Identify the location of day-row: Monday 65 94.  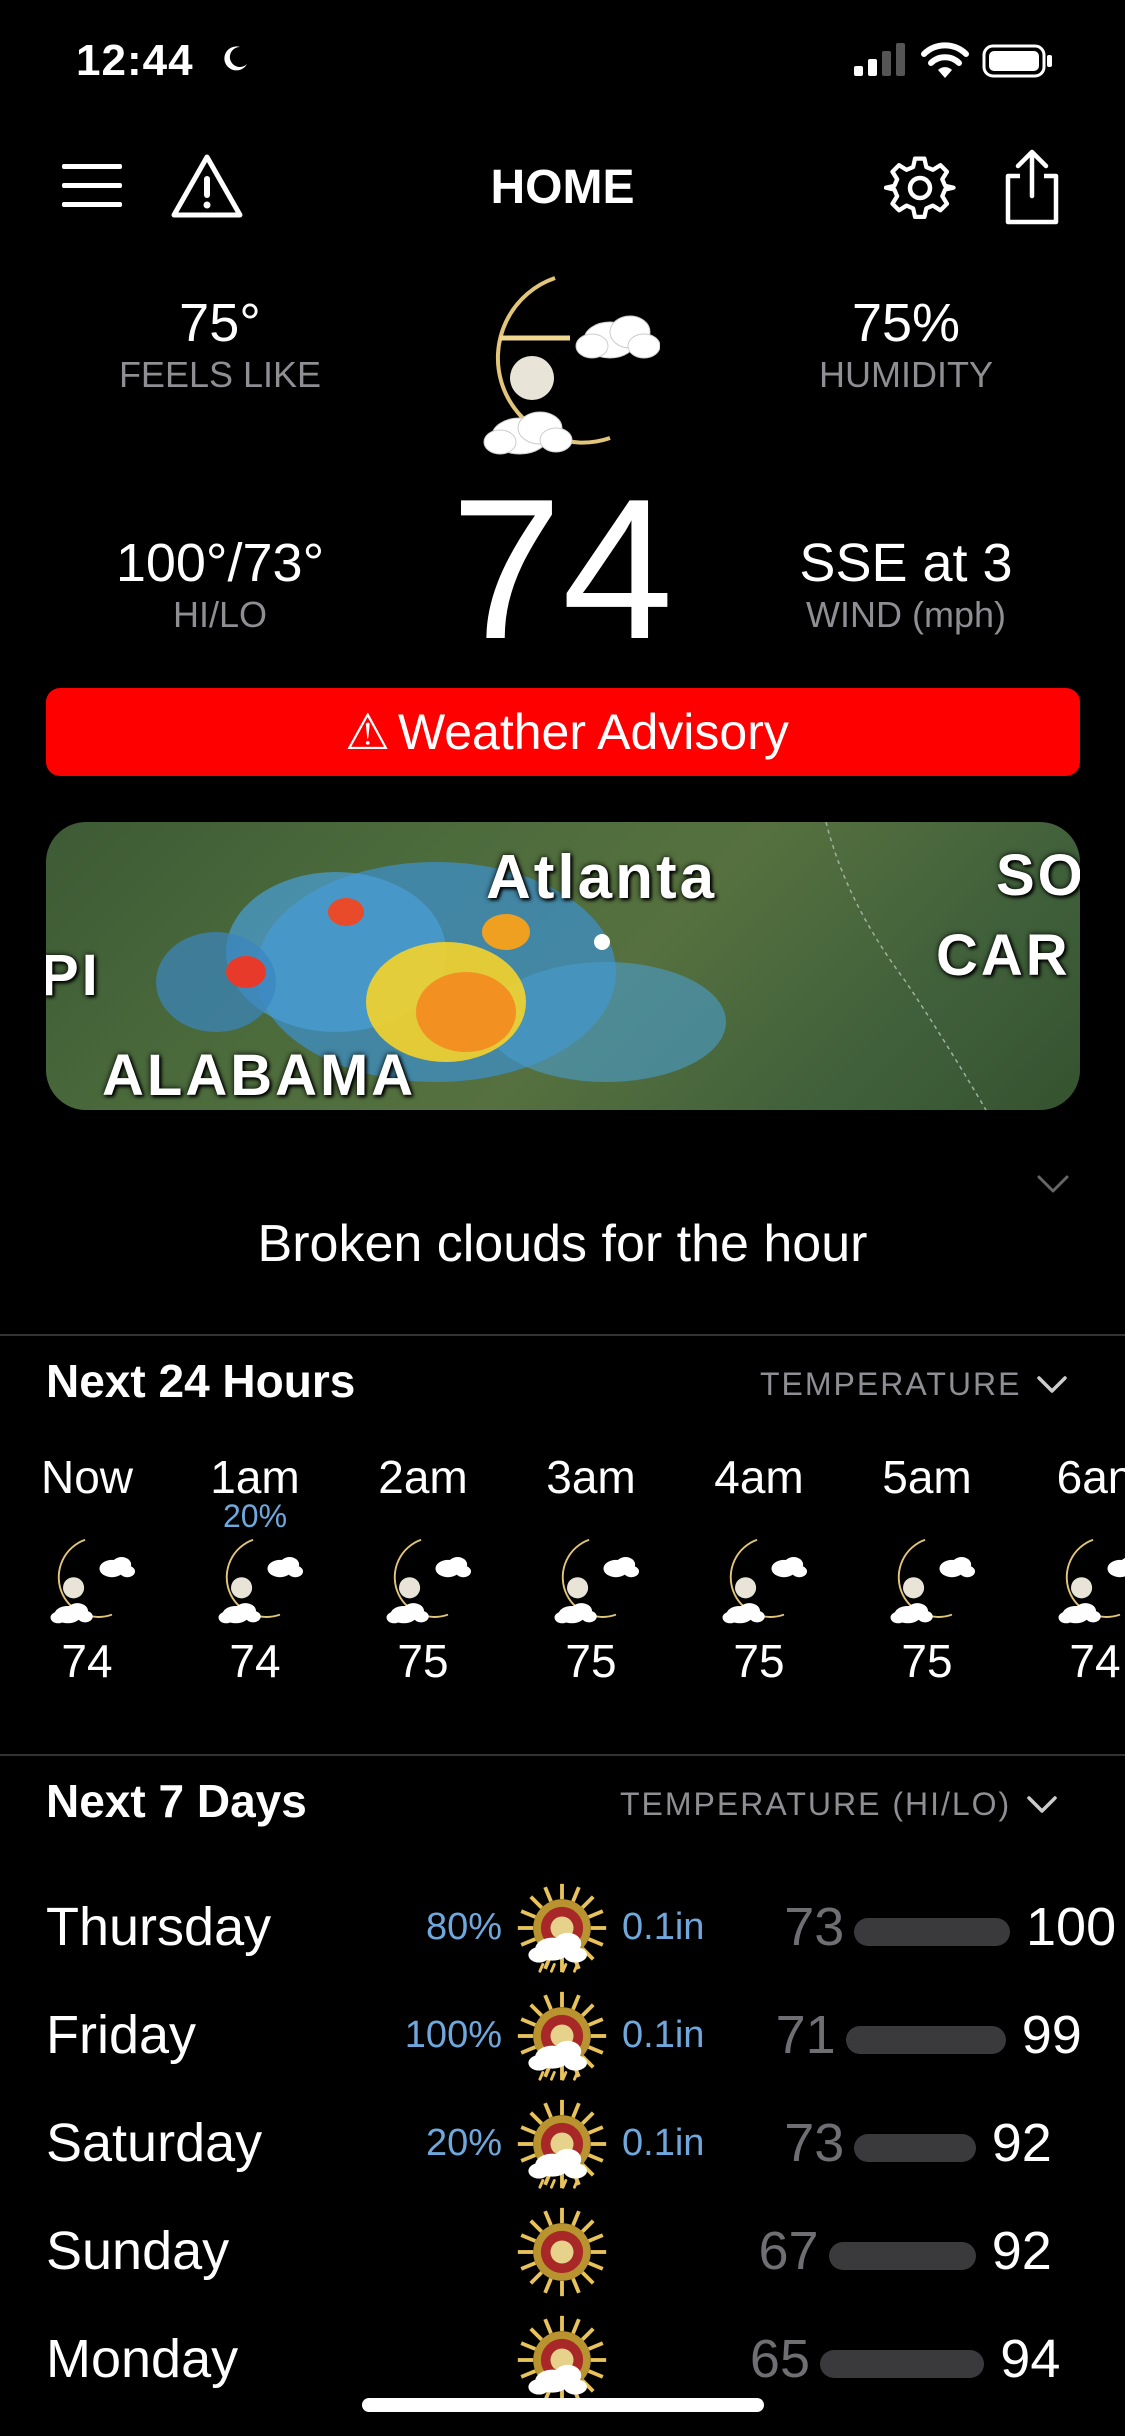
(562, 2362).